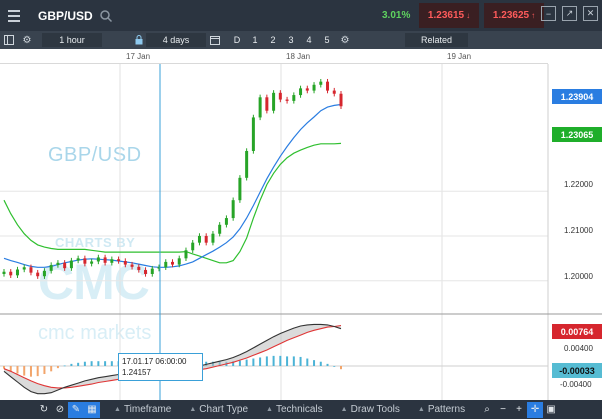 This screenshot has height=419, width=602. What do you see at coordinates (147, 409) in the screenshot?
I see `timeframe-menu-label: Timeframe` at bounding box center [147, 409].